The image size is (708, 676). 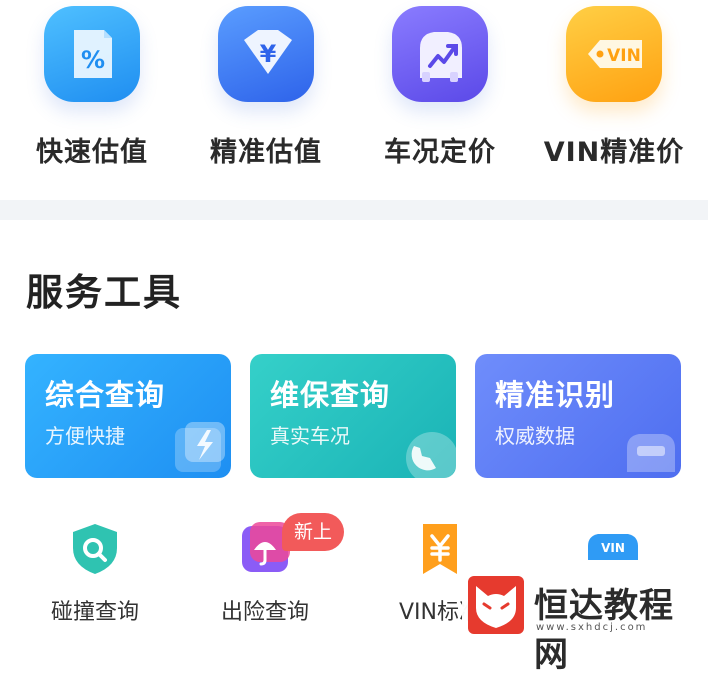 I want to click on section-divider, so click(x=354, y=210).